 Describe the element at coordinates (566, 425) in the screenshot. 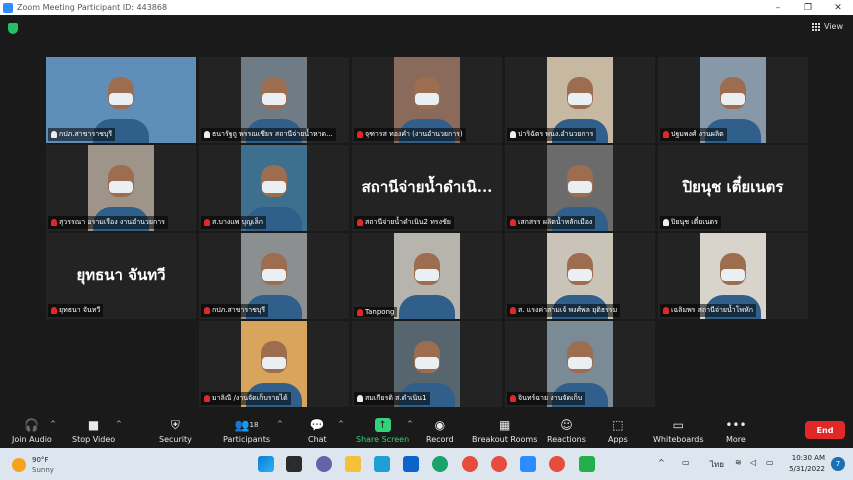

I see `smiley-icon: ☺` at that location.